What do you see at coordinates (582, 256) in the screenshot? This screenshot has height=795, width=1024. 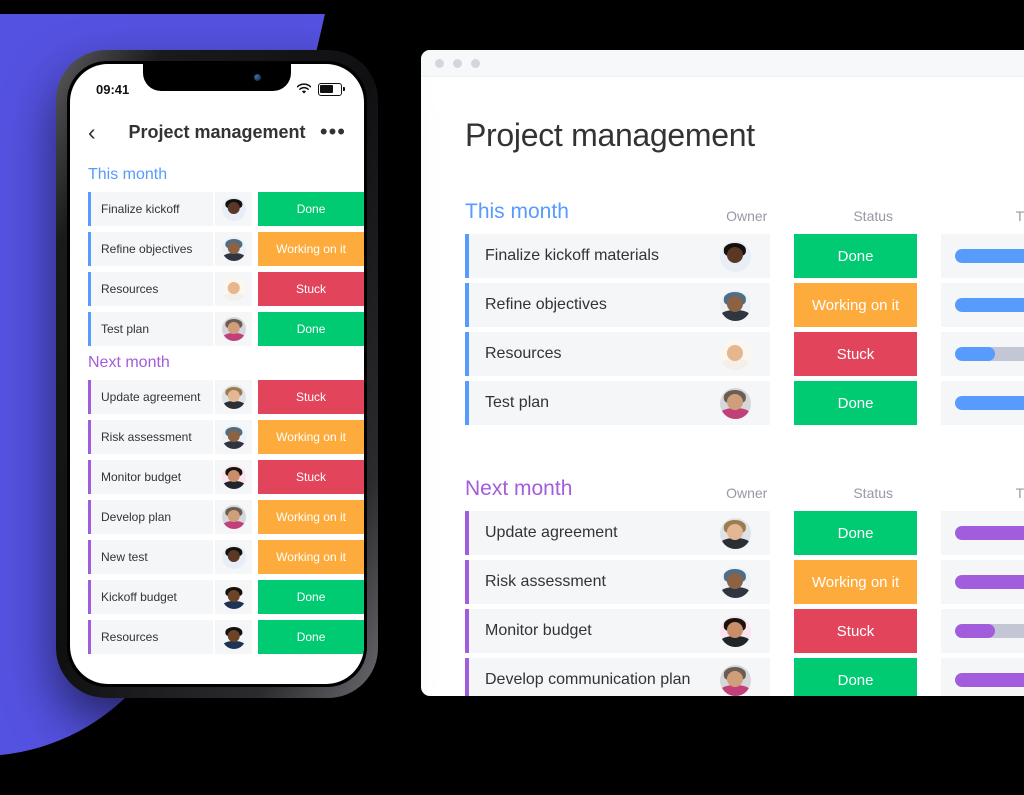 I see `task-name-cell: Finalize kickoff materials` at bounding box center [582, 256].